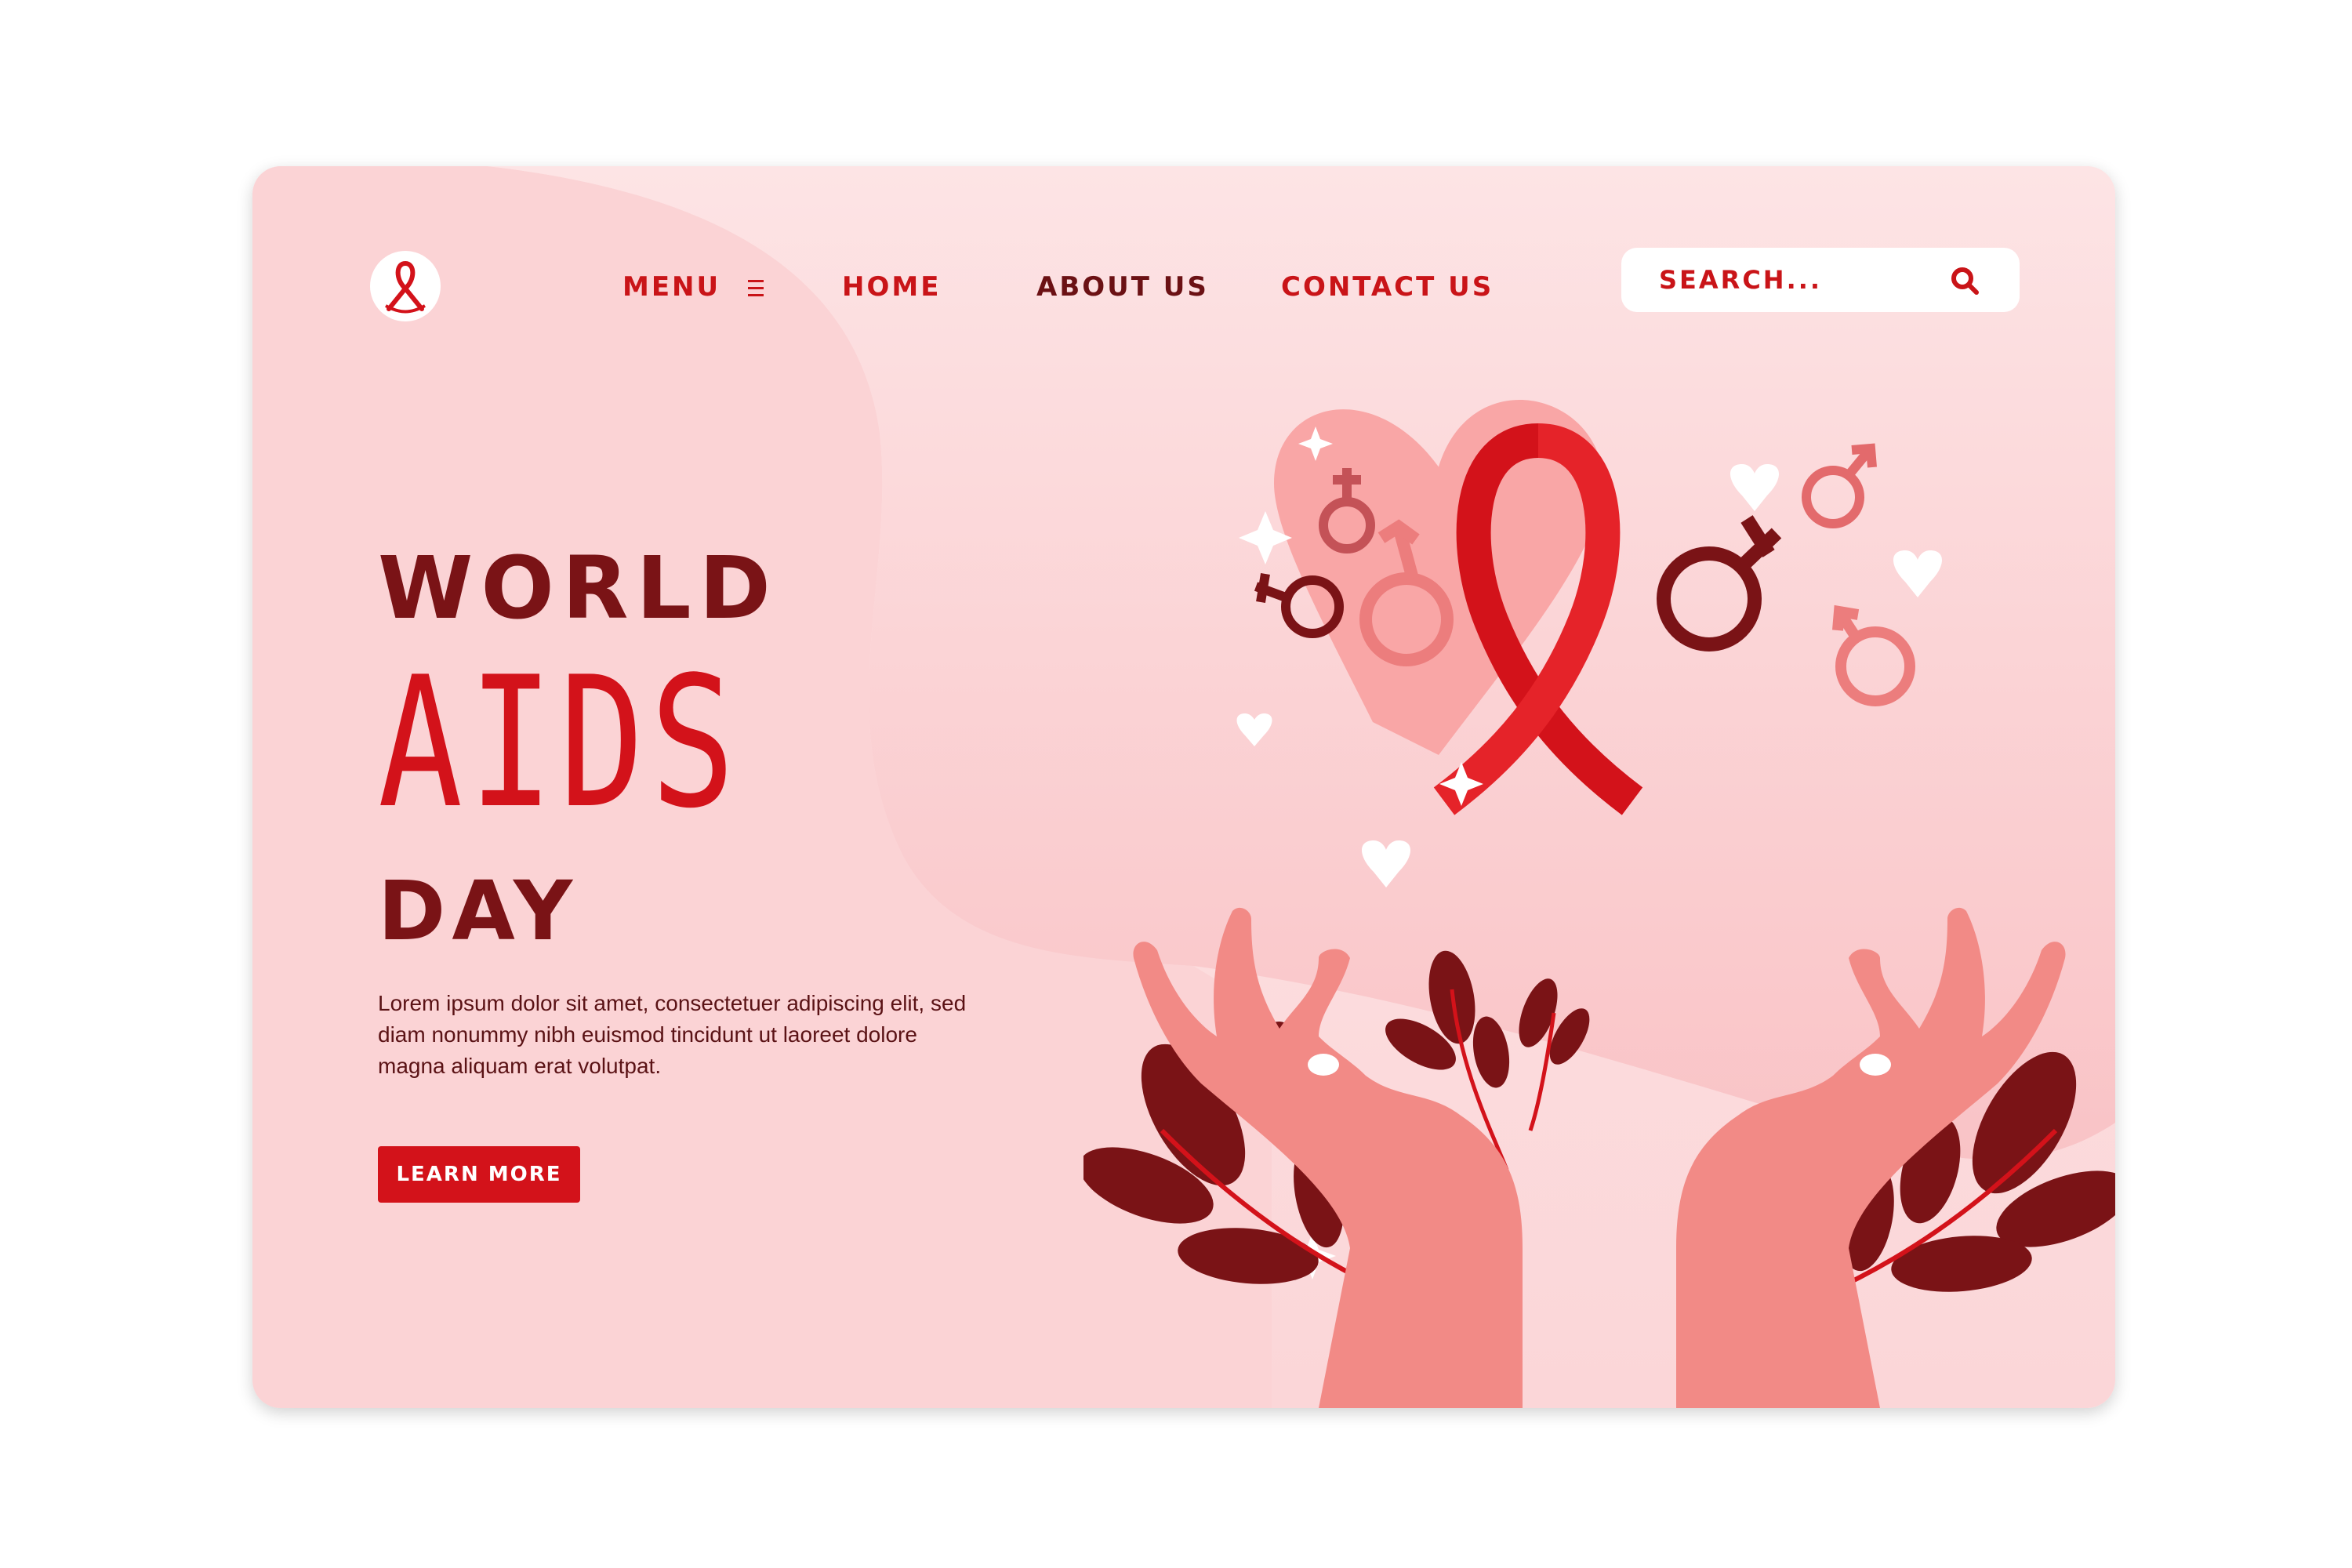  Describe the element at coordinates (578, 588) in the screenshot. I see `hero-title-world: WORLD` at that location.